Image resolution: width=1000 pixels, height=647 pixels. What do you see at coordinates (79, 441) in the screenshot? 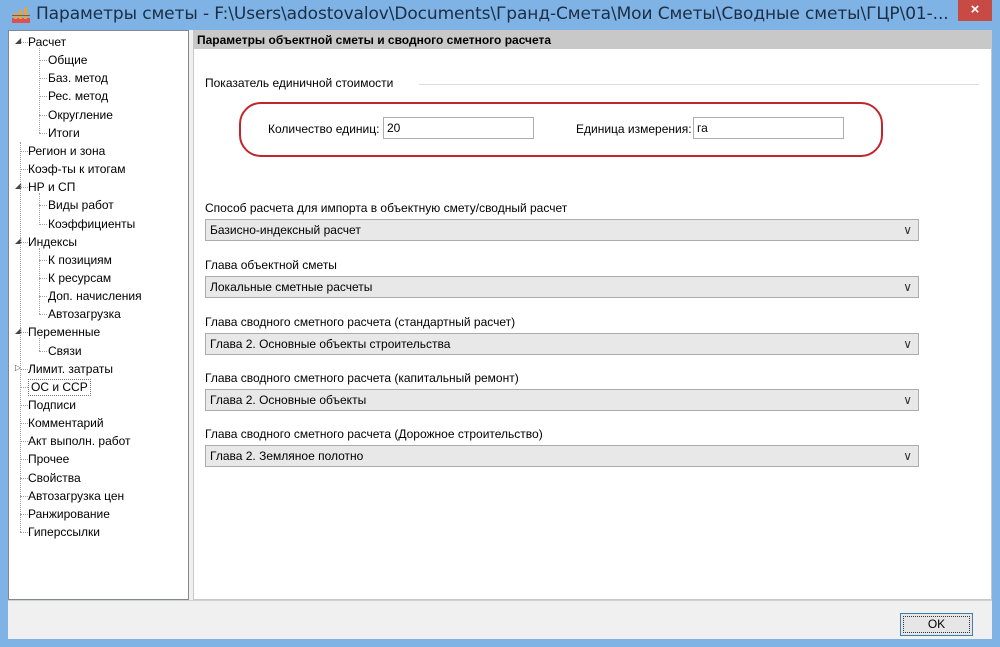
I see `tree-item: Акт выполн. работ` at bounding box center [79, 441].